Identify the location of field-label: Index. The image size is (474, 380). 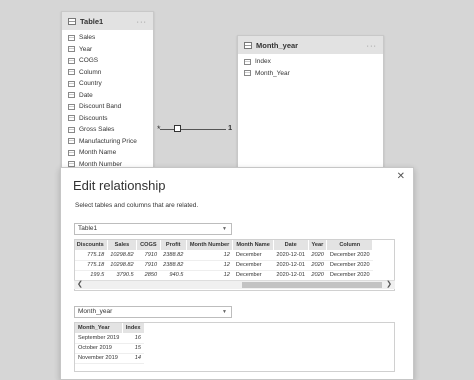
(263, 62).